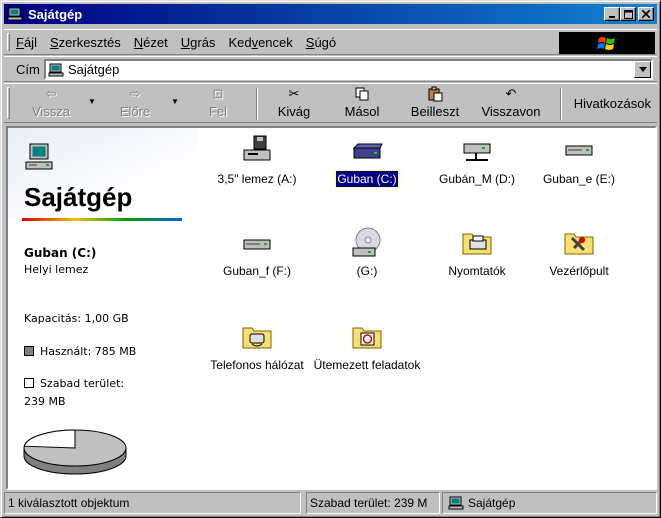 The image size is (661, 518). I want to click on item-printers: Nyomtatók, so click(477, 252).